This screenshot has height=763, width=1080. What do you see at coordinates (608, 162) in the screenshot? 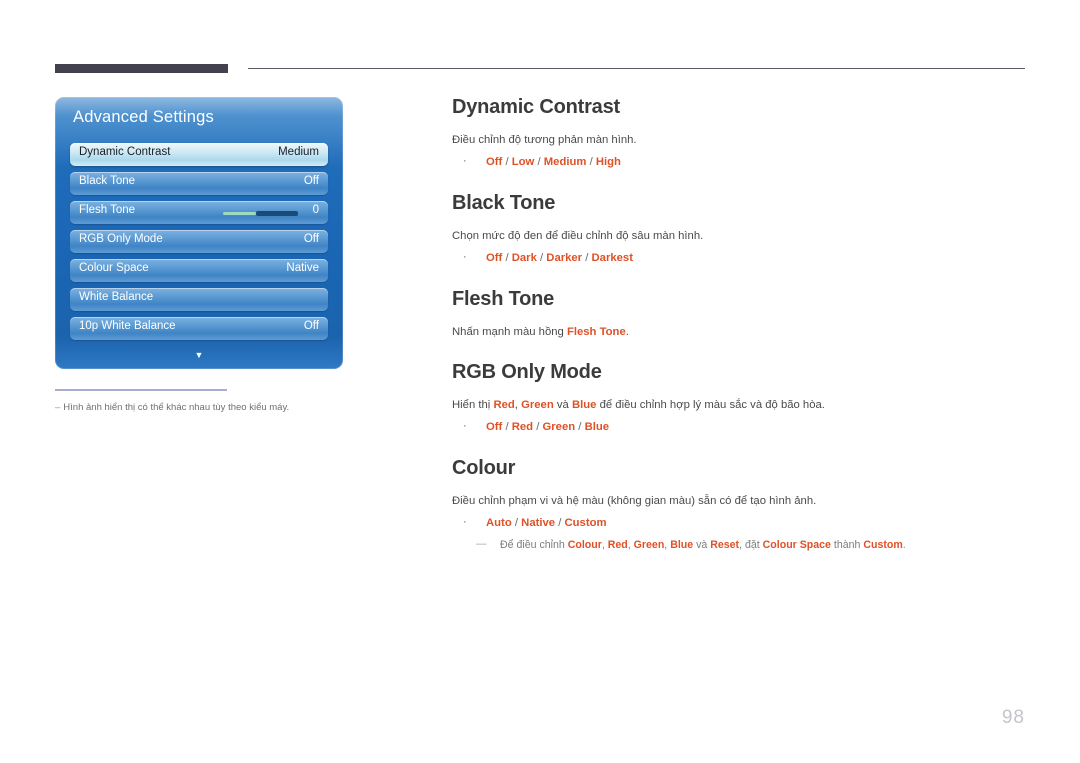
I see `option-value: High` at bounding box center [608, 162].